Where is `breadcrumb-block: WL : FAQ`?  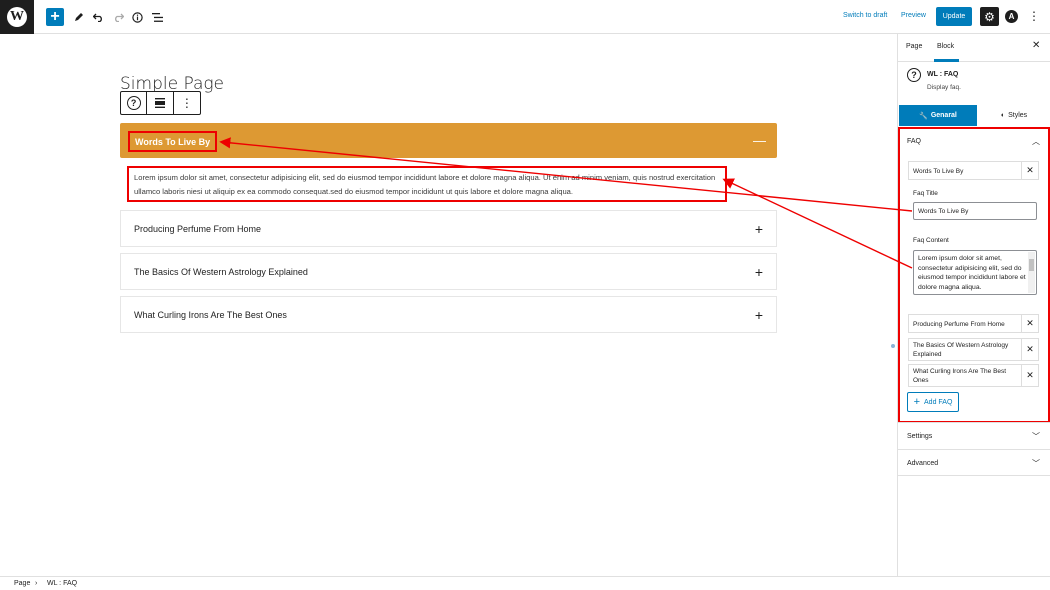 breadcrumb-block: WL : FAQ is located at coordinates (62, 583).